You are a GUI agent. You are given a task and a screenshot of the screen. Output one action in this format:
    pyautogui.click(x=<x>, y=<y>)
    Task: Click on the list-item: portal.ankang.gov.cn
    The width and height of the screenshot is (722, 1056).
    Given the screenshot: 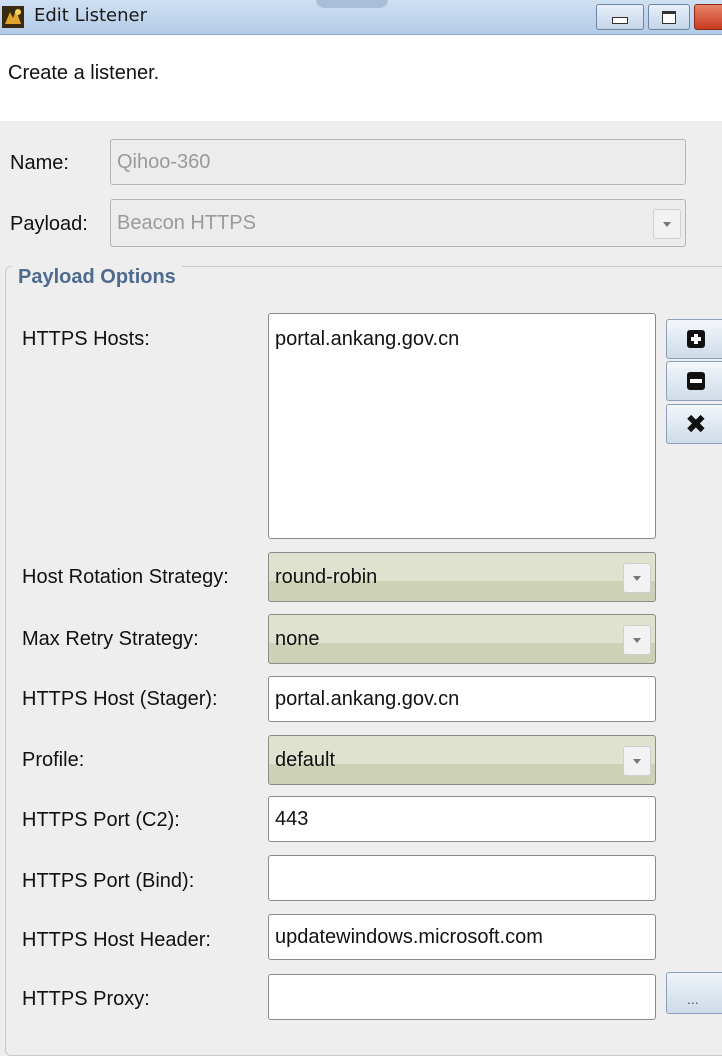 What is the action you would take?
    pyautogui.click(x=462, y=339)
    